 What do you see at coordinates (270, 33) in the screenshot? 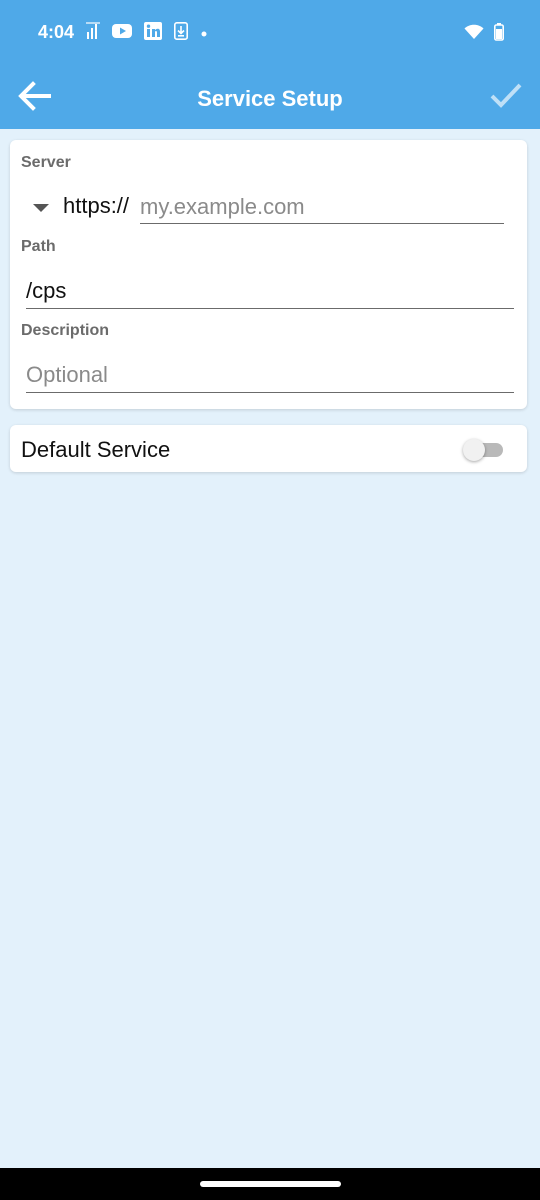
I see `status-bar: 4:04` at bounding box center [270, 33].